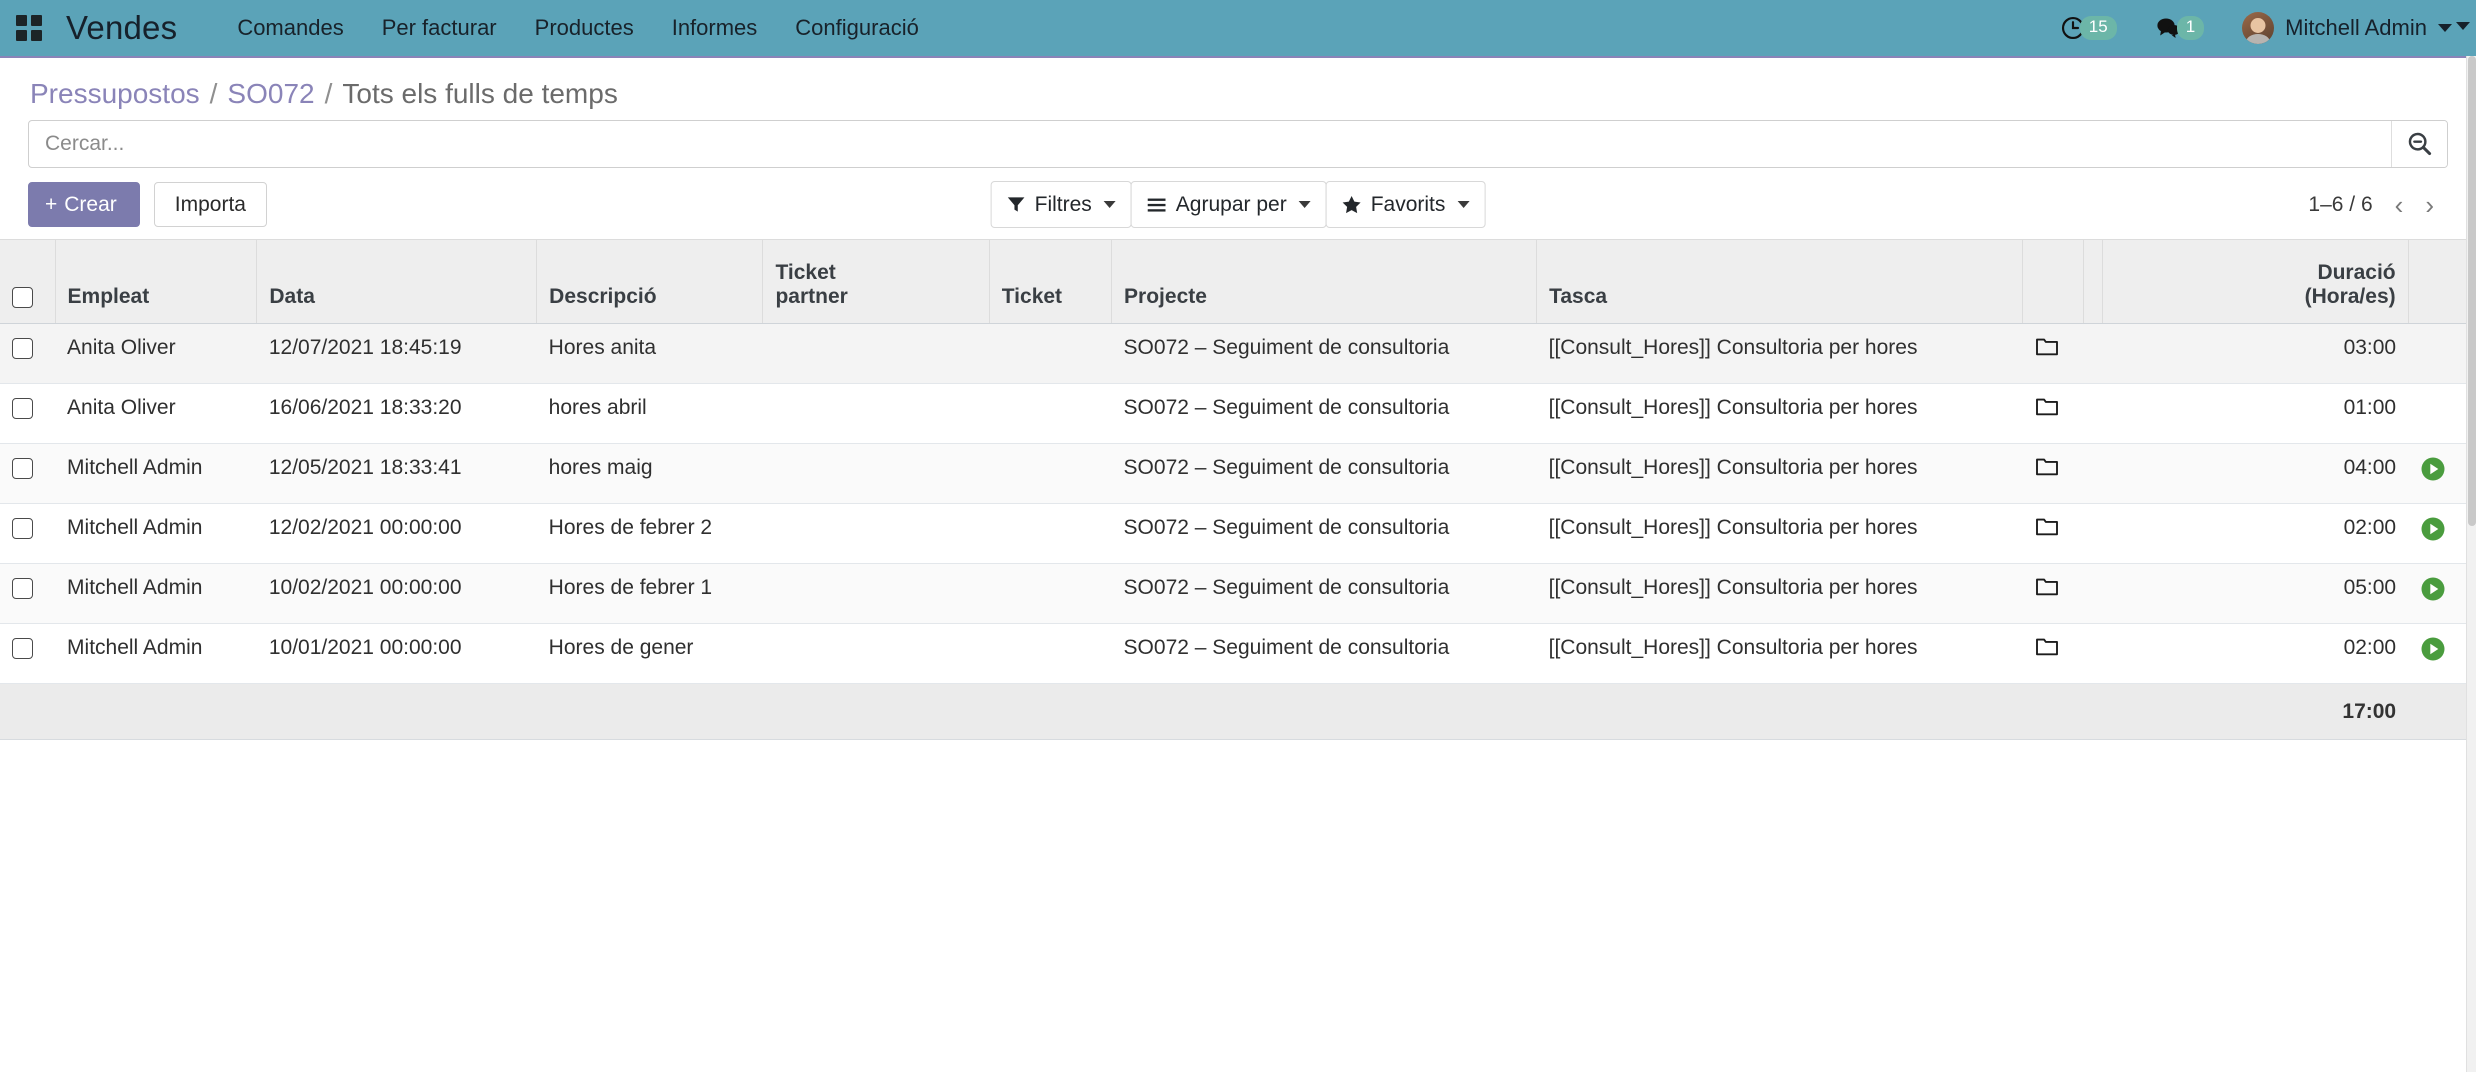 The width and height of the screenshot is (2476, 1072). What do you see at coordinates (584, 28) in the screenshot?
I see `menu-item-productes: Productes` at bounding box center [584, 28].